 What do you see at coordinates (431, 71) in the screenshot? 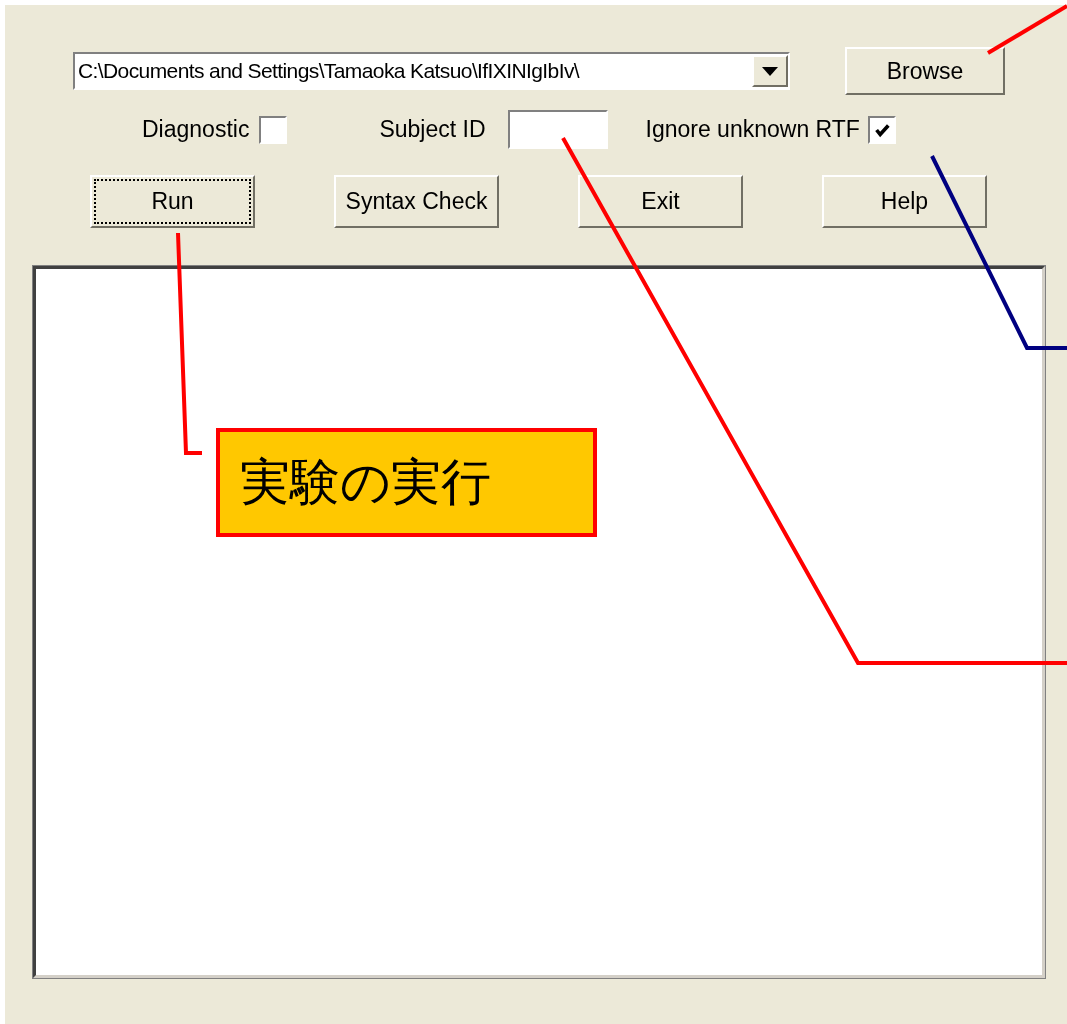
I see `path-combo-box: C:\Documents and Settings\Tamaoka Katsuo\IfIXINIgIbIv\` at bounding box center [431, 71].